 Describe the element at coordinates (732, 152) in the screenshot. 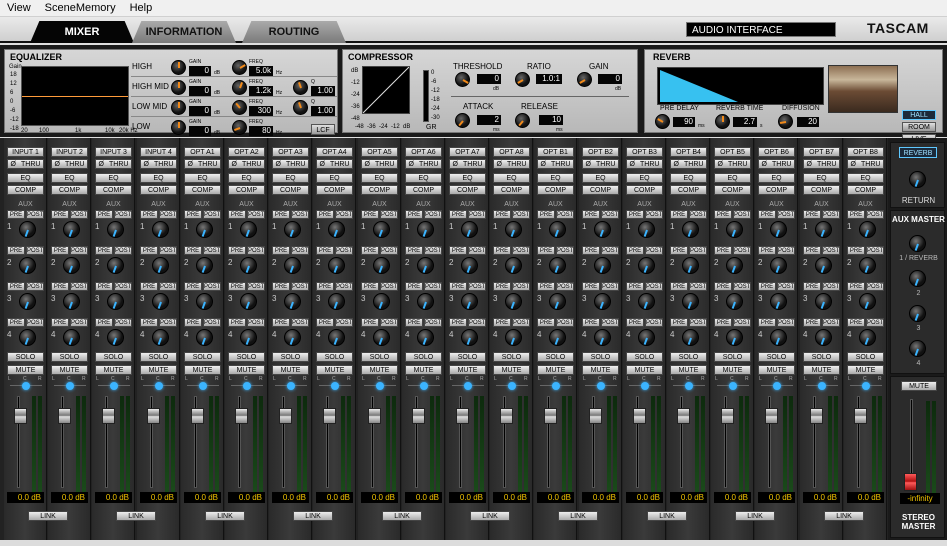

I see `channel-name: OPT B5` at that location.